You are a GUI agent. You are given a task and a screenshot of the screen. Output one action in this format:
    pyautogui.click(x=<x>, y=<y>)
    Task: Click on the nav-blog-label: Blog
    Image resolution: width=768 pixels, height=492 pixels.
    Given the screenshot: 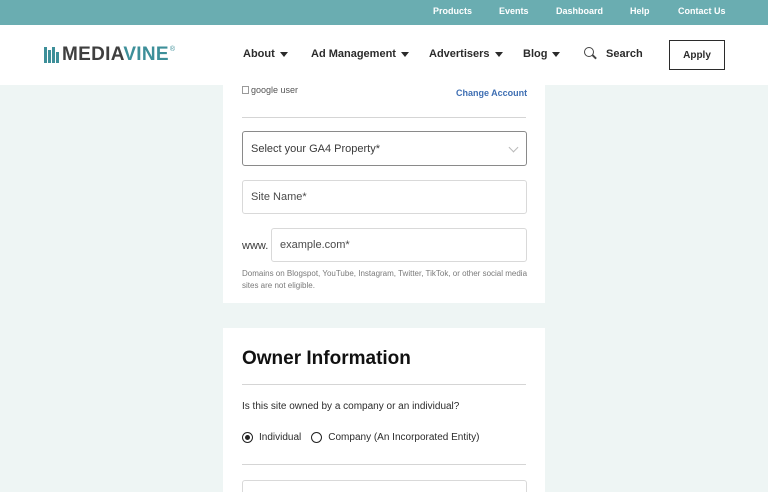 What is the action you would take?
    pyautogui.click(x=535, y=54)
    